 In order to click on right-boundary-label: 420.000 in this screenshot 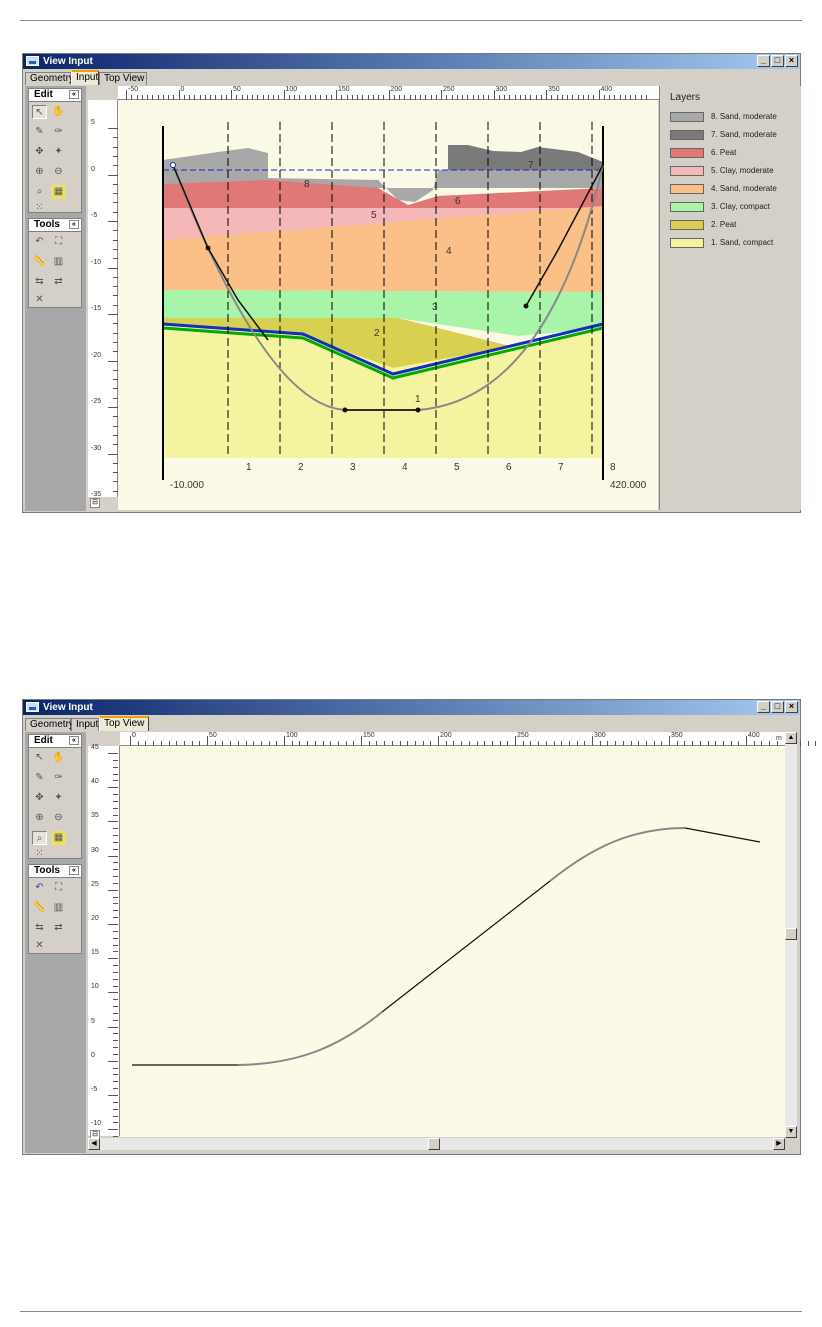, I will do `click(628, 485)`.